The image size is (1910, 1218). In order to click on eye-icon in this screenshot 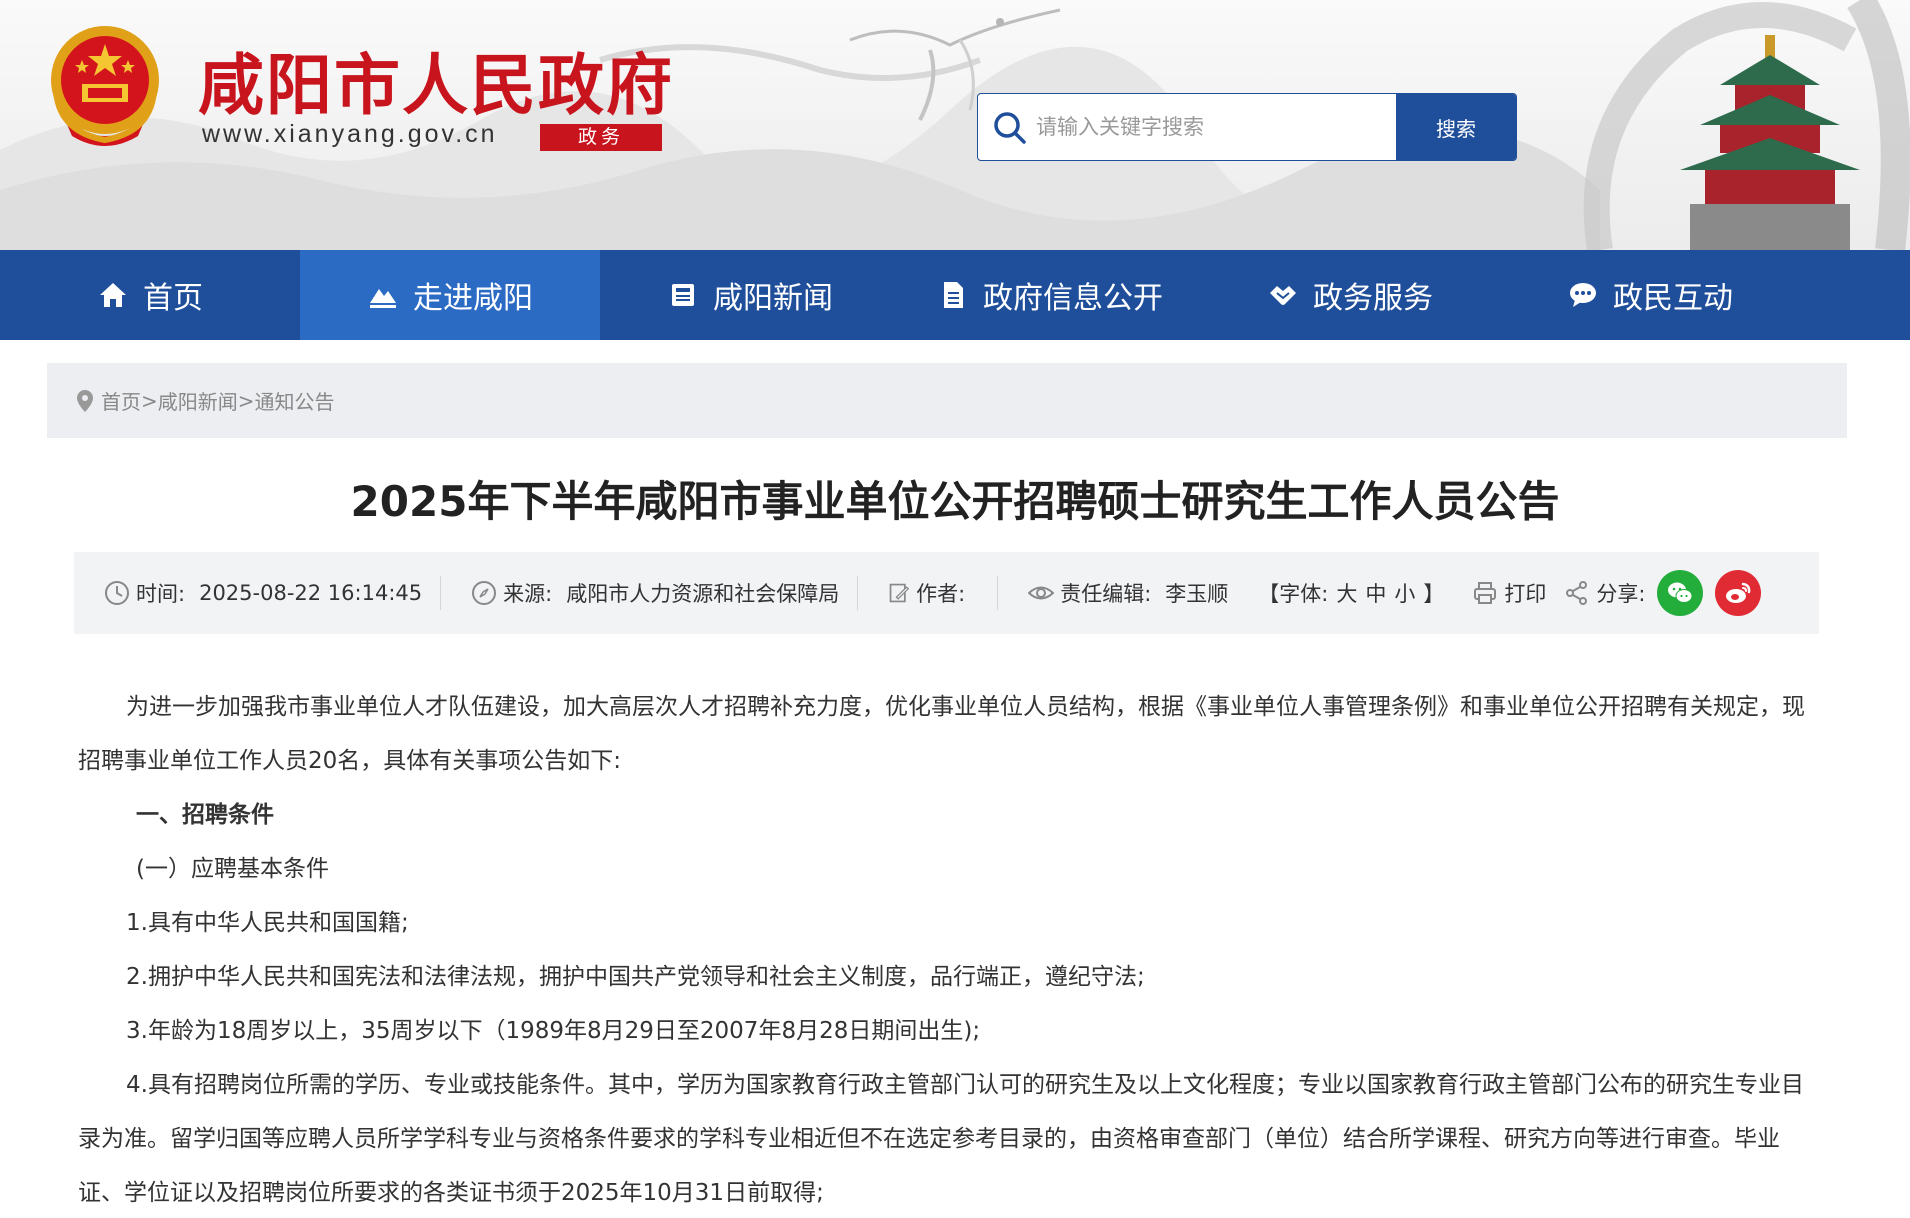, I will do `click(1041, 593)`.